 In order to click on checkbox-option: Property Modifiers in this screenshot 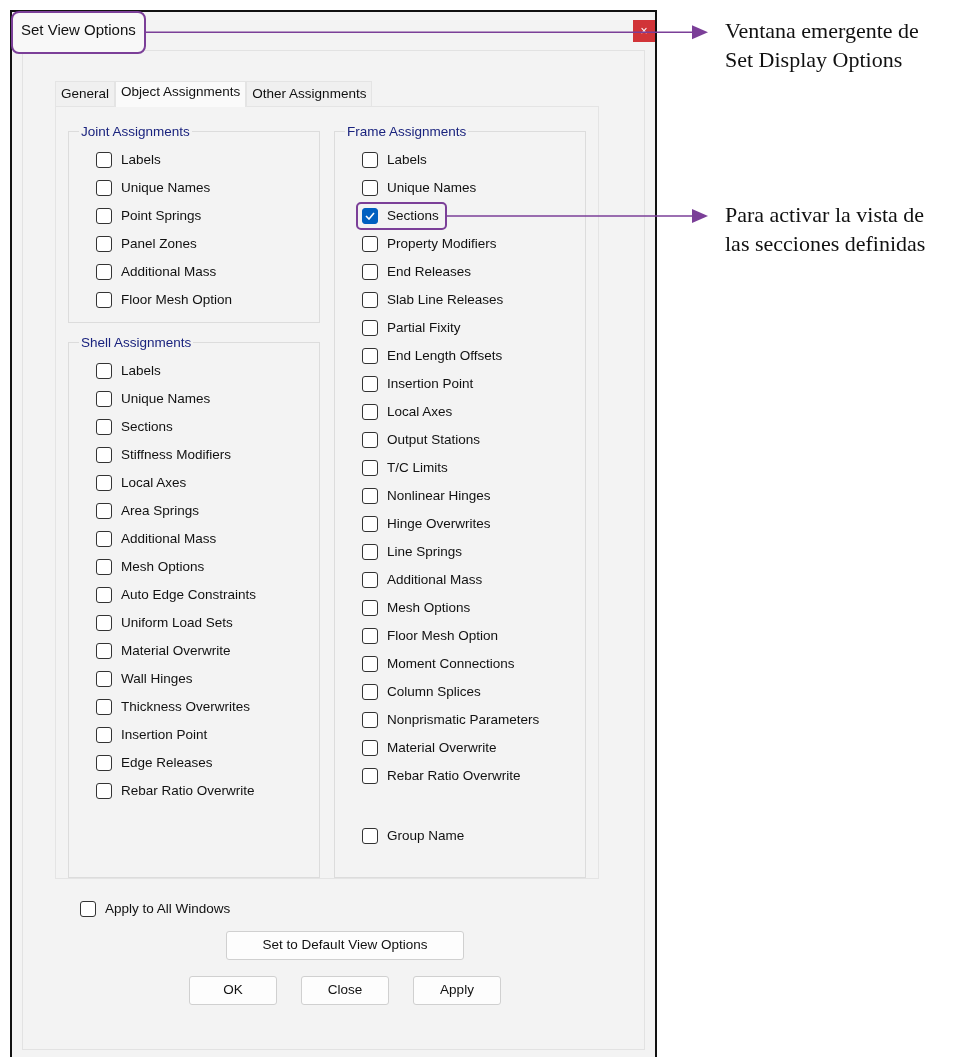, I will do `click(430, 244)`.